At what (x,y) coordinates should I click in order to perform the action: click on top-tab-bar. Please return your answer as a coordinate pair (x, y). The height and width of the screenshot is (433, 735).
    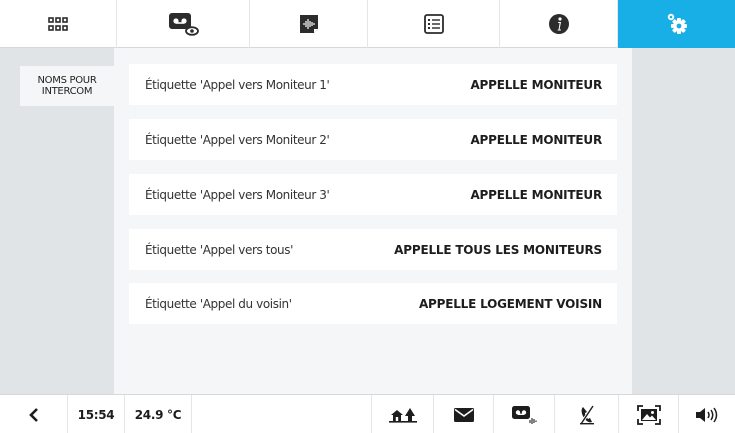
    Looking at the image, I should click on (367, 24).